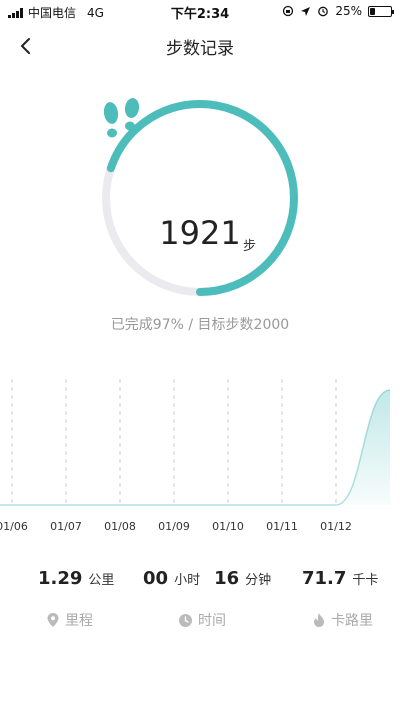 The height and width of the screenshot is (710, 400). I want to click on alarm-icon, so click(323, 11).